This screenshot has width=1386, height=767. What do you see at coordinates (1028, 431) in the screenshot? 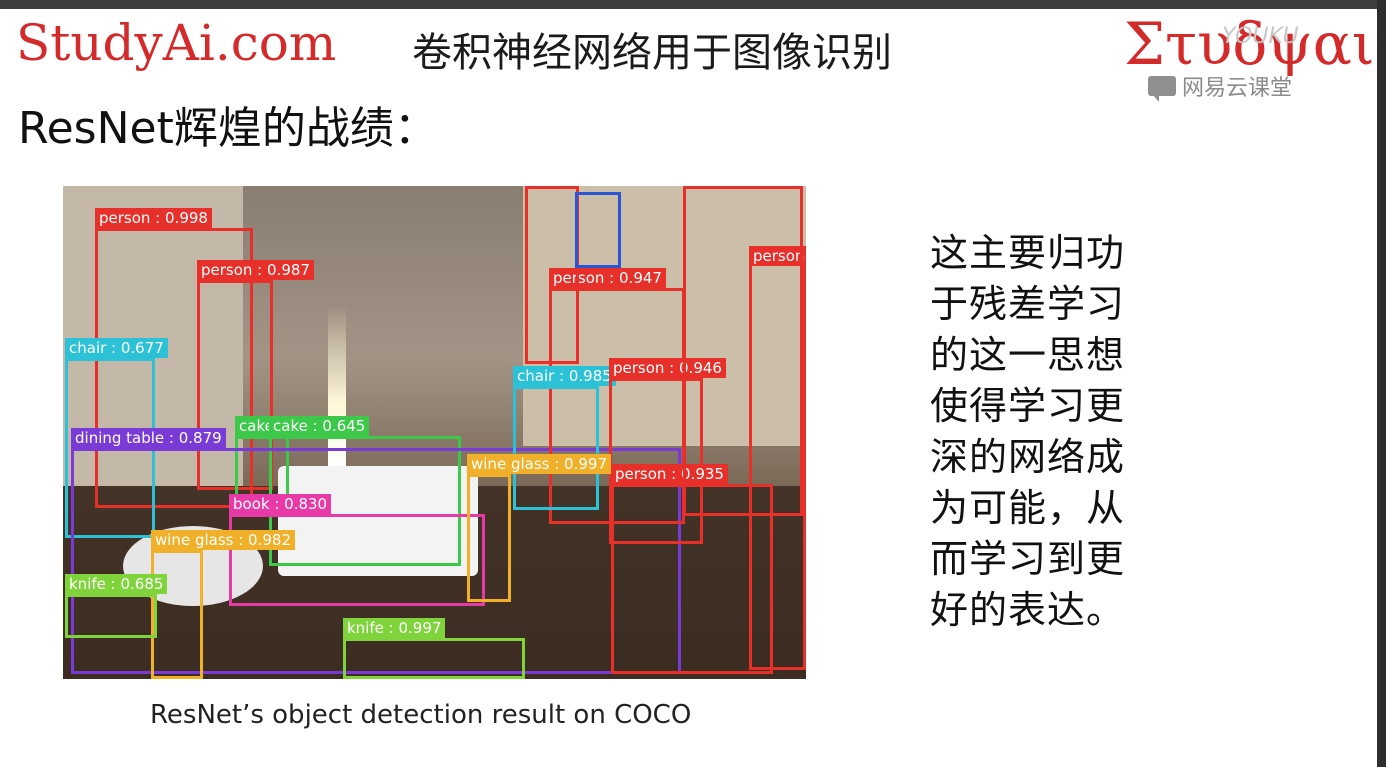
I see `side-explanation-text: 这主要归功于残差学习的这一思想使得学习更深的网络成为可能，从而学习到更好的表达。` at bounding box center [1028, 431].